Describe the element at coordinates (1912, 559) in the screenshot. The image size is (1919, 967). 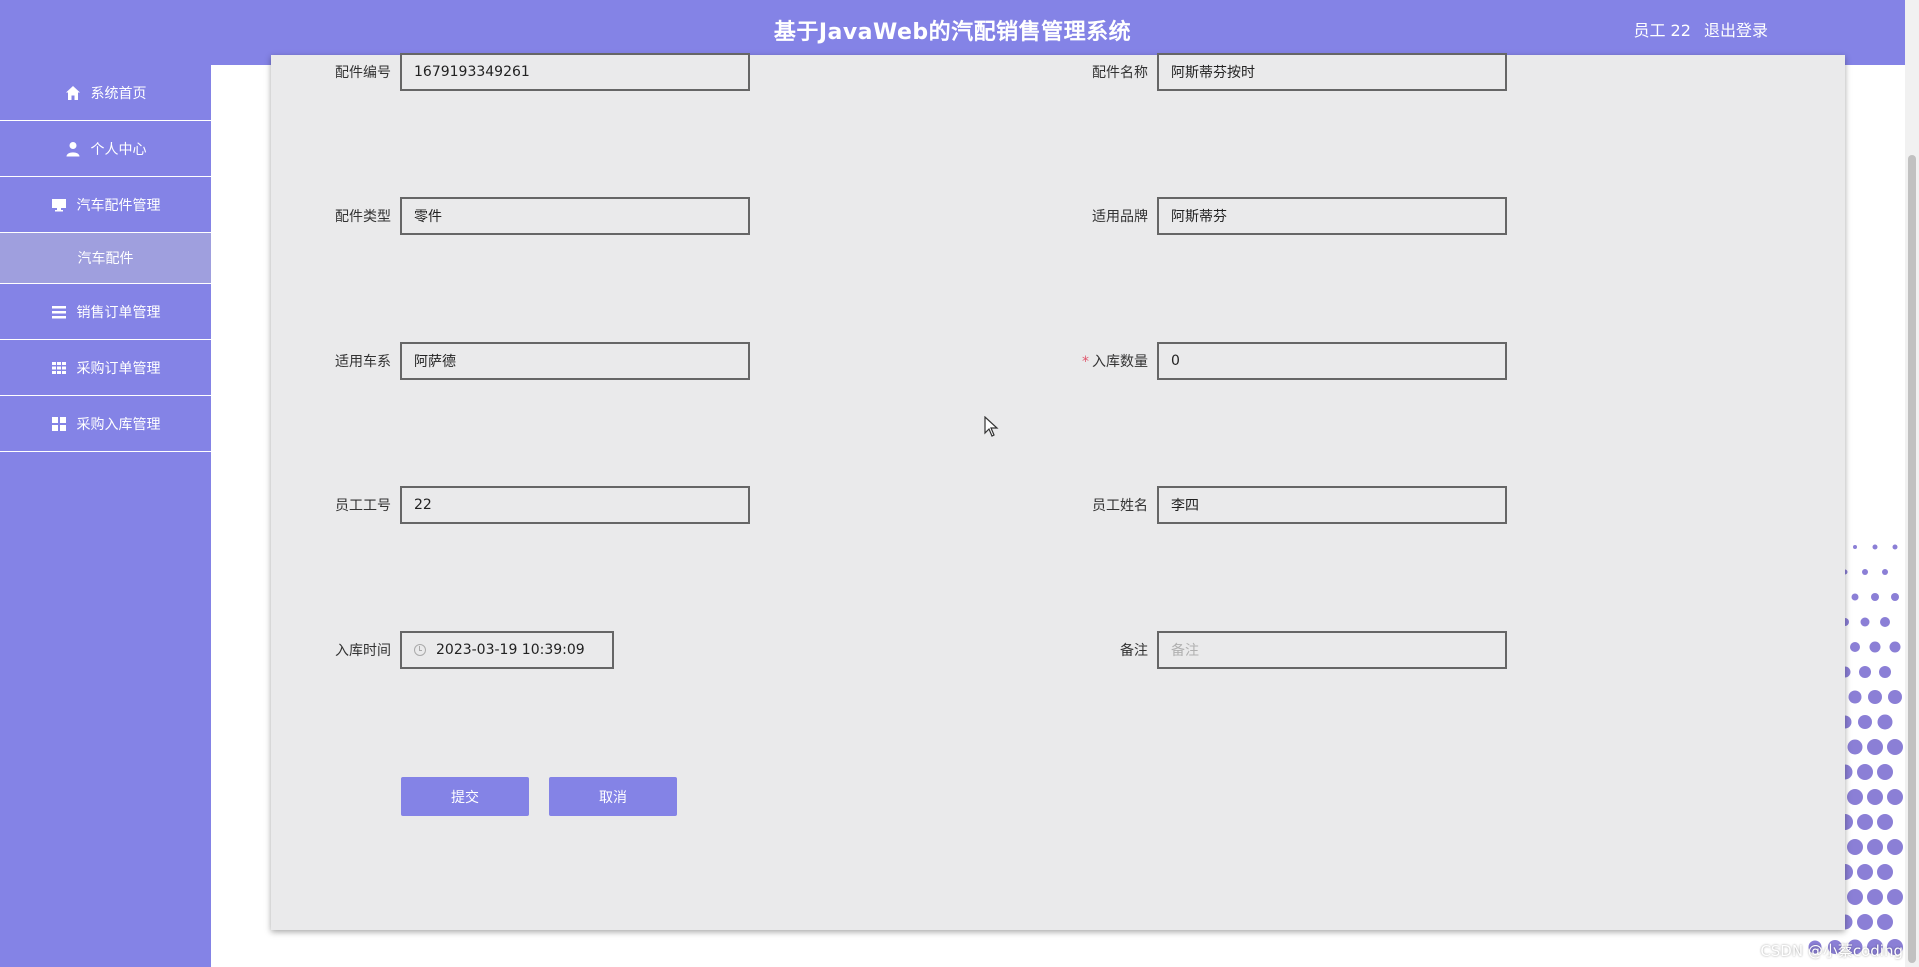
I see `scrollbar-thumb` at that location.